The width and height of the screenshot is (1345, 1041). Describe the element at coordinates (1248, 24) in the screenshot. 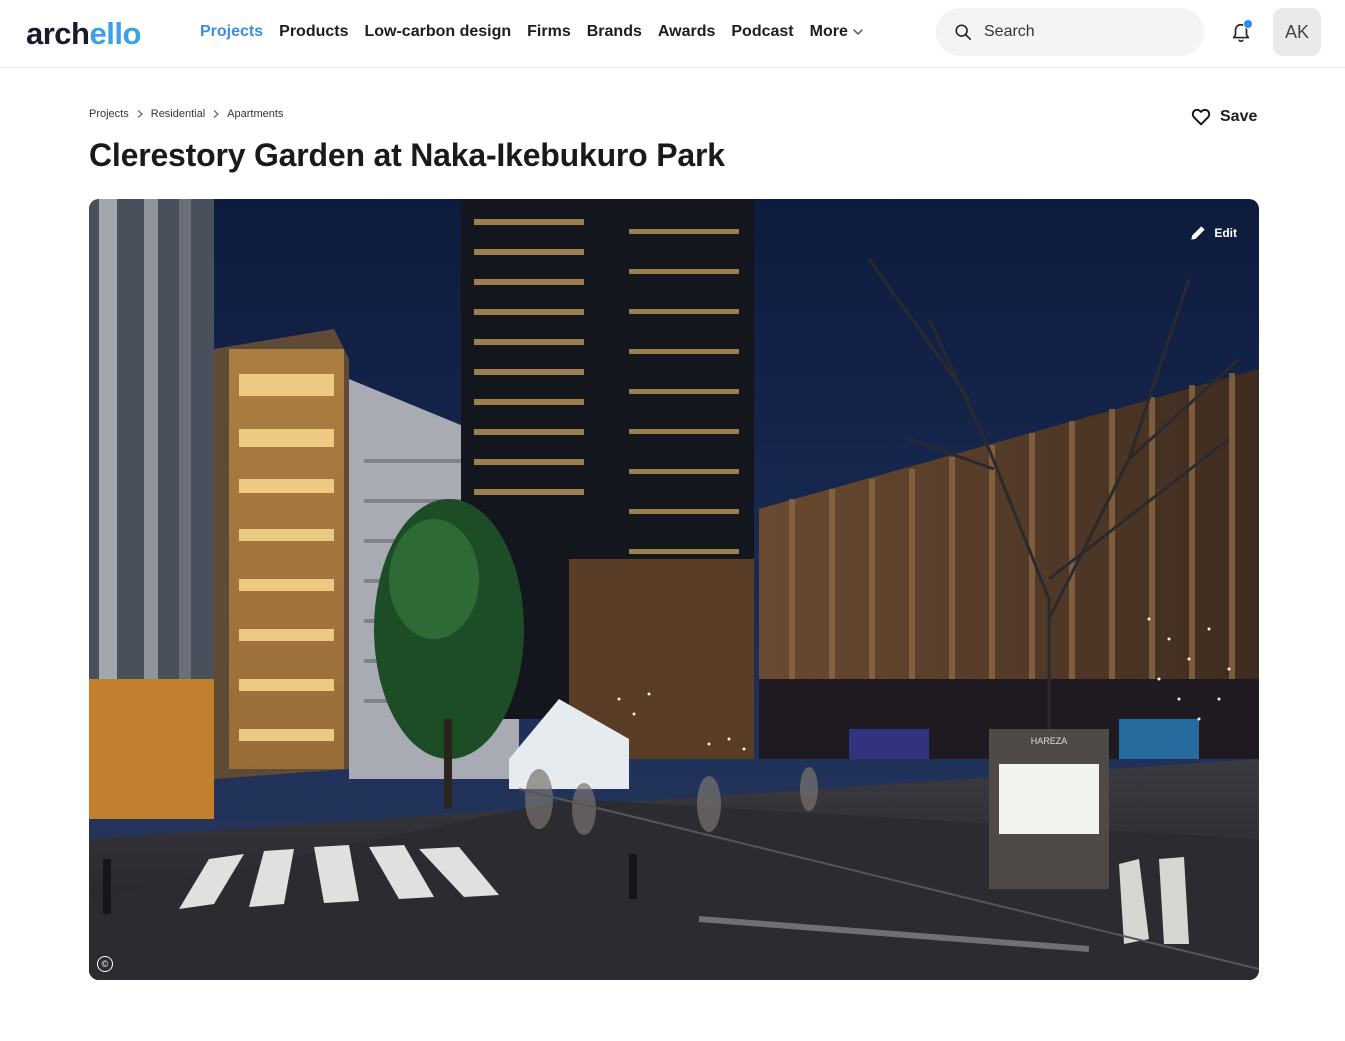

I see `notification-badge-dot` at that location.